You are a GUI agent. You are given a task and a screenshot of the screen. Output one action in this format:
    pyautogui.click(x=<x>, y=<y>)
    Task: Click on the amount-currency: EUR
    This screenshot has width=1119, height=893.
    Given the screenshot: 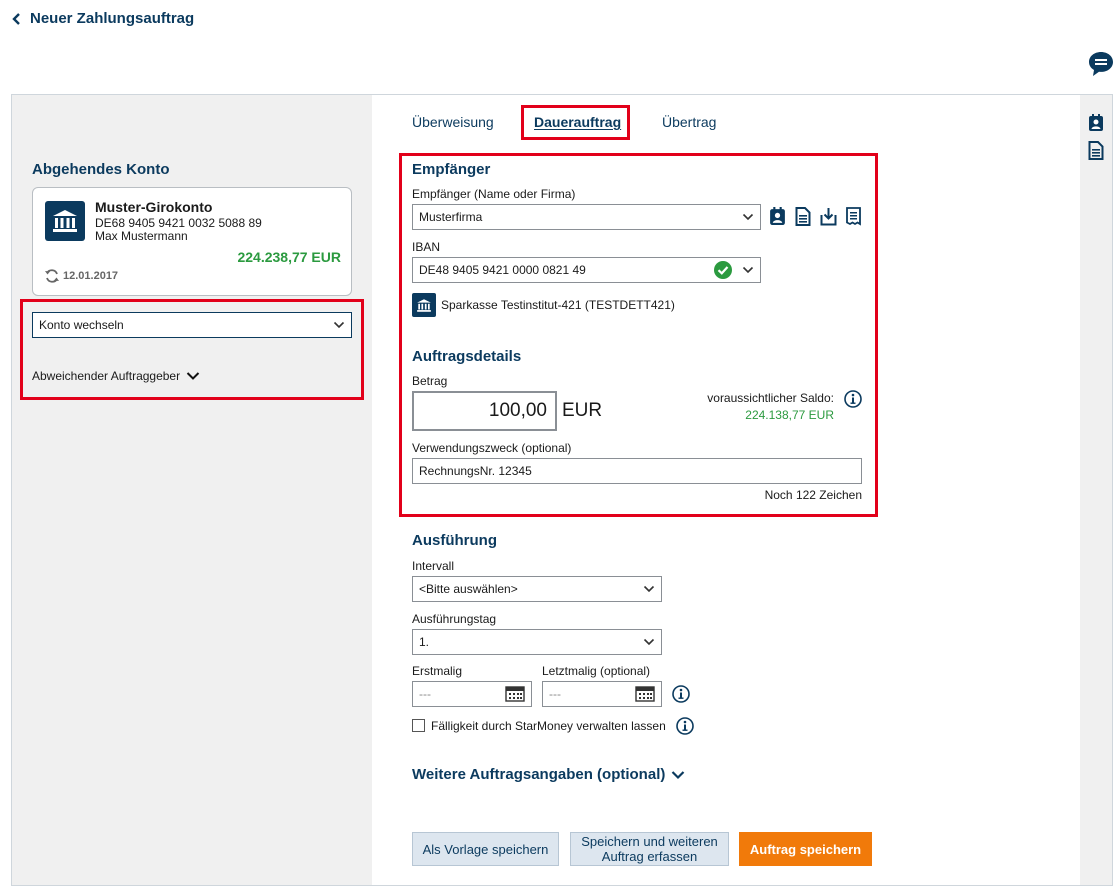 What is the action you would take?
    pyautogui.click(x=582, y=410)
    